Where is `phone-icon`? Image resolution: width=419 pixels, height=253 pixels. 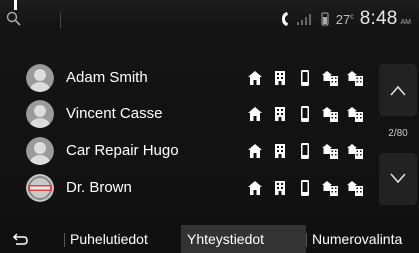 phone-icon is located at coordinates (284, 19).